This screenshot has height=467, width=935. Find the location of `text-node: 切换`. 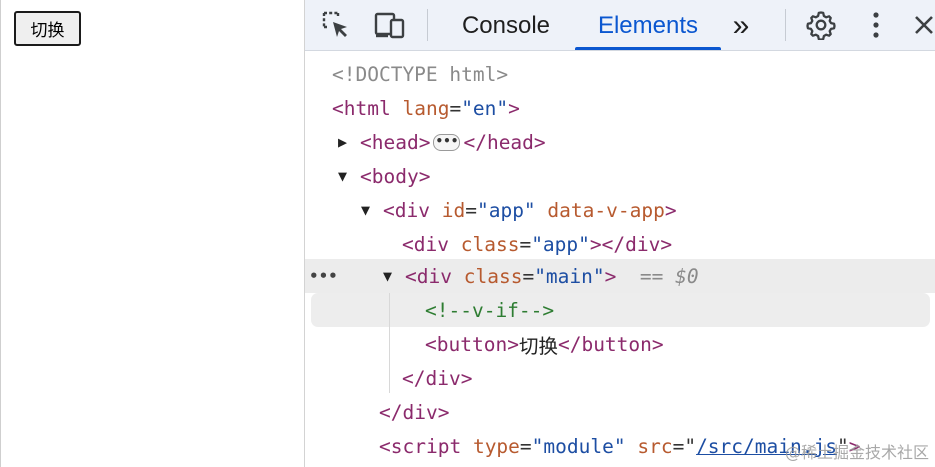

text-node: 切换 is located at coordinates (538, 346).